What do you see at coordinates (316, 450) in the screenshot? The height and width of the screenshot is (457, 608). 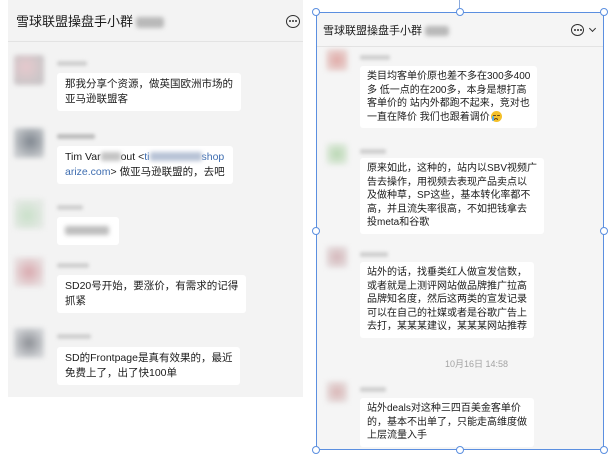 I see `resize-handle-bottom-left` at bounding box center [316, 450].